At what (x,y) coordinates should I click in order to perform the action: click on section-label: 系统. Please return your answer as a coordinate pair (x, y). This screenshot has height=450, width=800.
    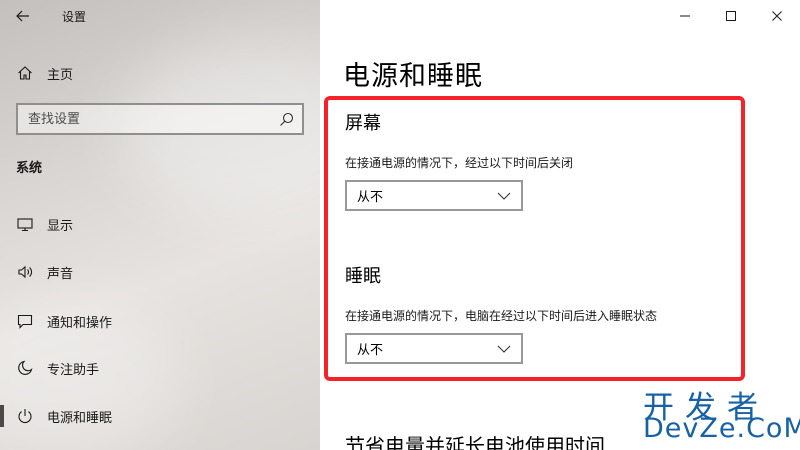
    Looking at the image, I should click on (29, 168).